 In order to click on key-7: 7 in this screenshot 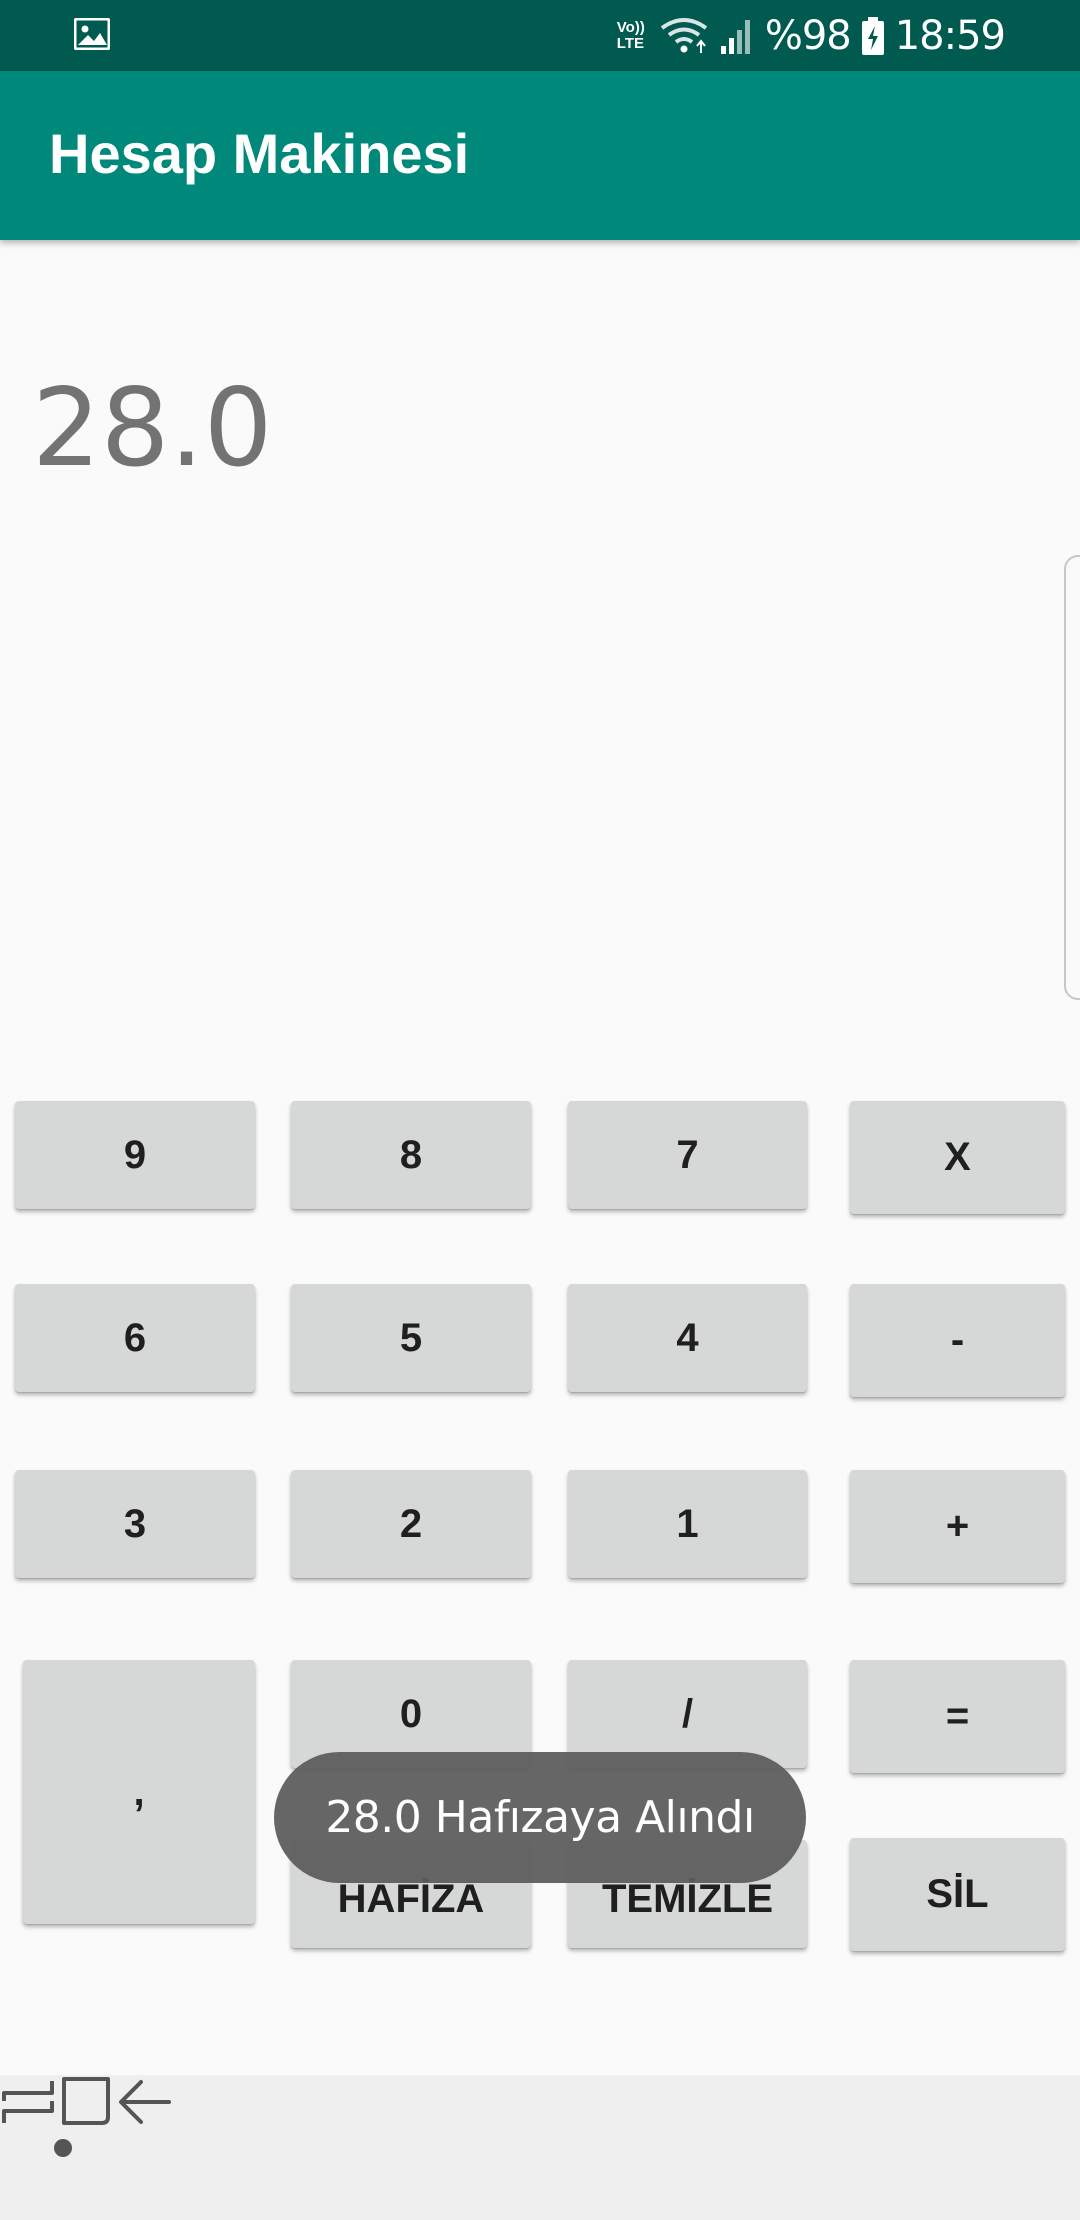, I will do `click(687, 1155)`.